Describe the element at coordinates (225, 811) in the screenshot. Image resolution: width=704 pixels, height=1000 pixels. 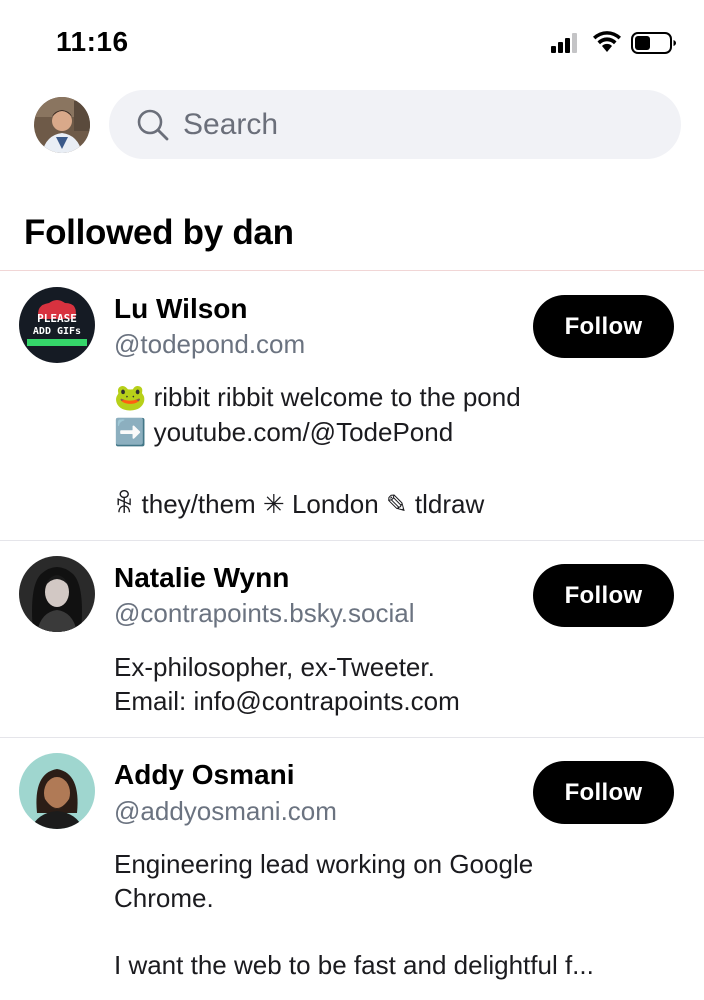
I see `user-handle: @addyosmani.com` at that location.